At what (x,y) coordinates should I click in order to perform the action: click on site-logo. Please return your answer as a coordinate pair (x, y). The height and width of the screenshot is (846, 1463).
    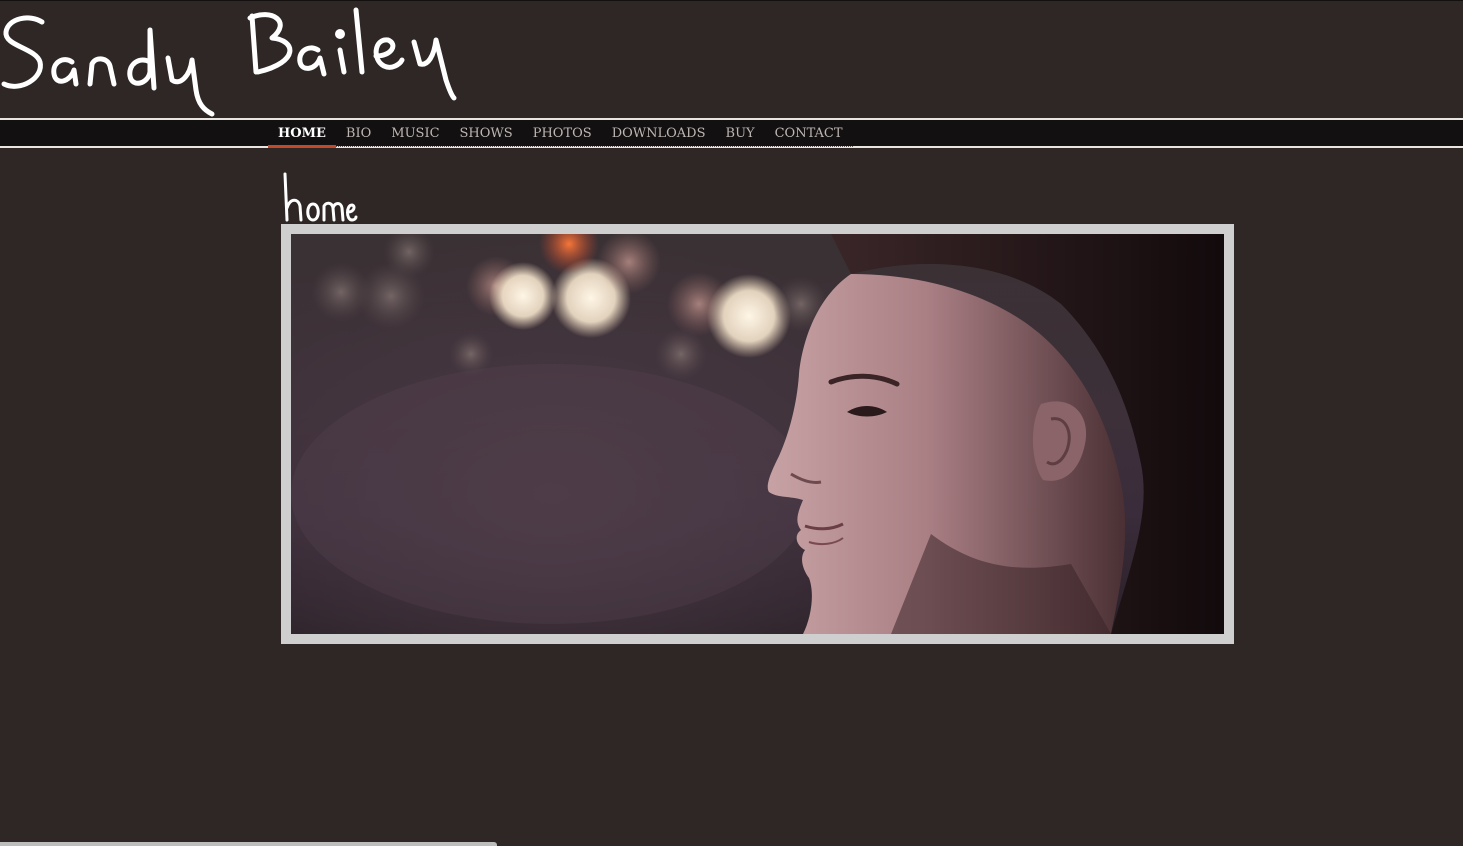
    Looking at the image, I should click on (235, 60).